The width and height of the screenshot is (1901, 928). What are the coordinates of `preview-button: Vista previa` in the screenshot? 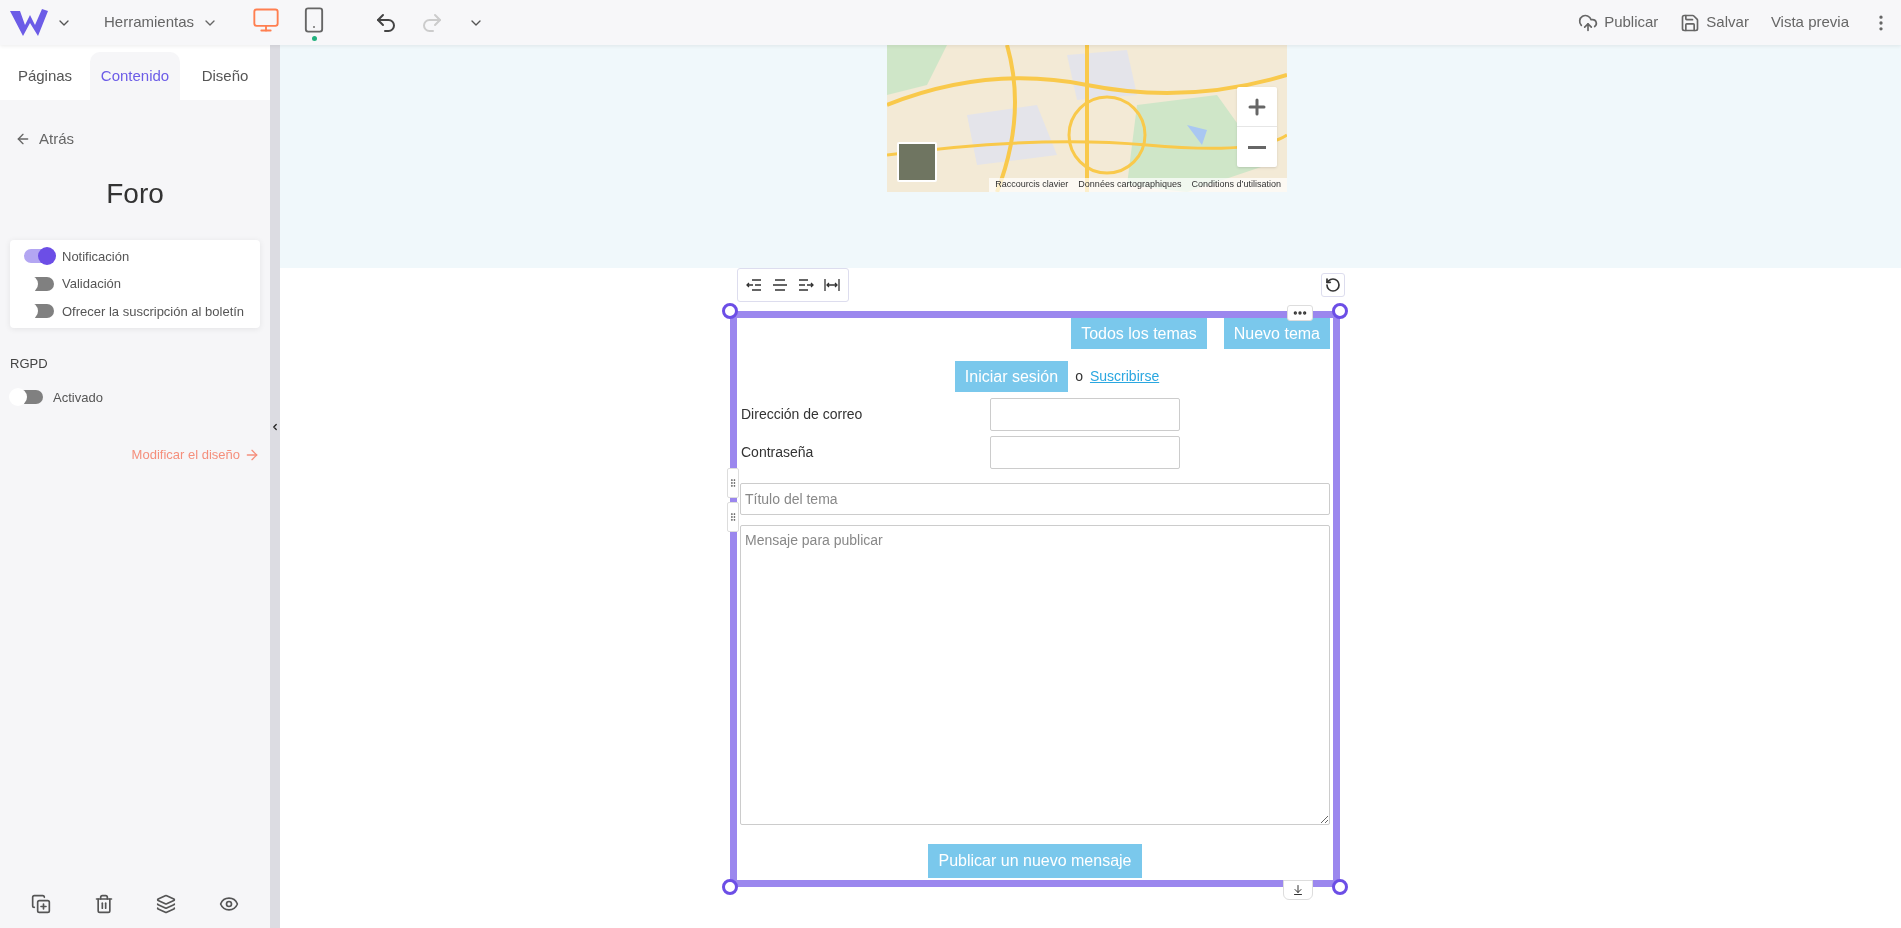 It's located at (1809, 22).